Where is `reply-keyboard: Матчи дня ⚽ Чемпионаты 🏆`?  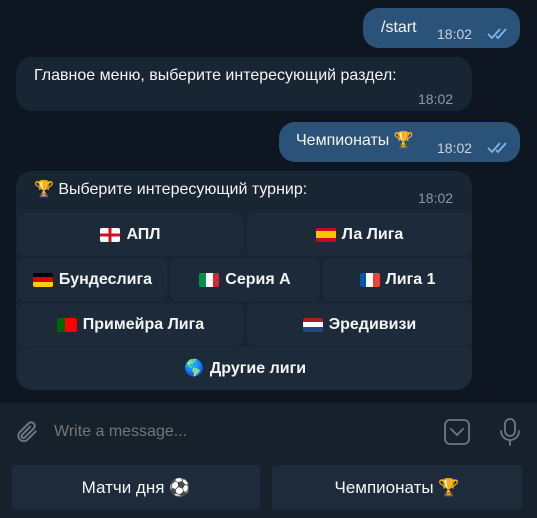 reply-keyboard: Матчи дня ⚽ Чемпионаты 🏆 is located at coordinates (268, 485).